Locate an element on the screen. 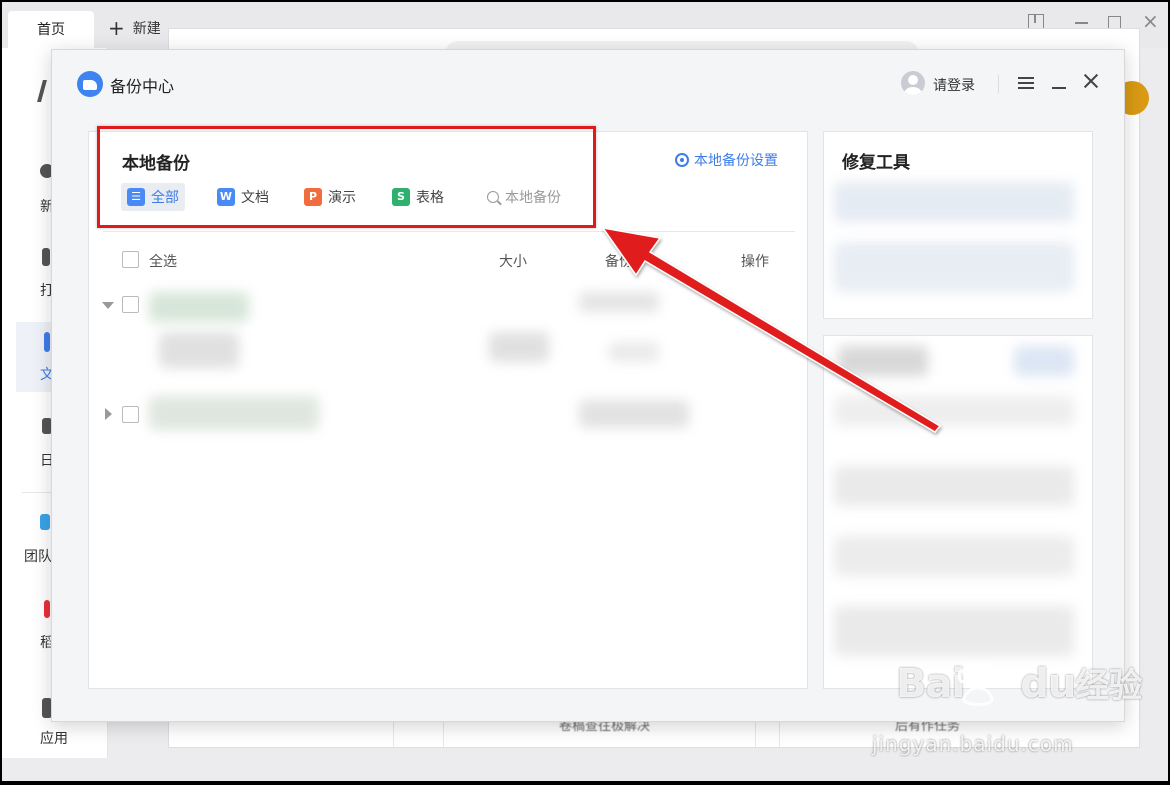  arrow-shape is located at coordinates (771, 329).